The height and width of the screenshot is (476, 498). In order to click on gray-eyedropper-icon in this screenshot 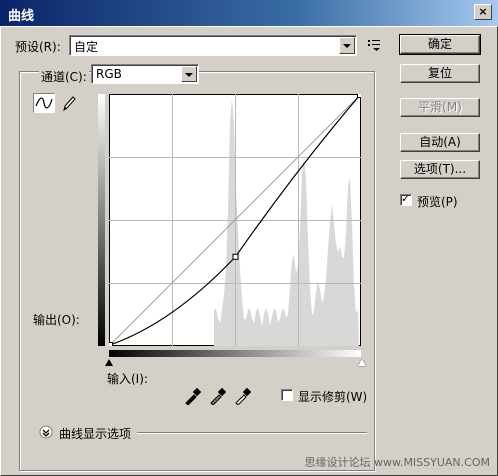, I will do `click(218, 396)`.